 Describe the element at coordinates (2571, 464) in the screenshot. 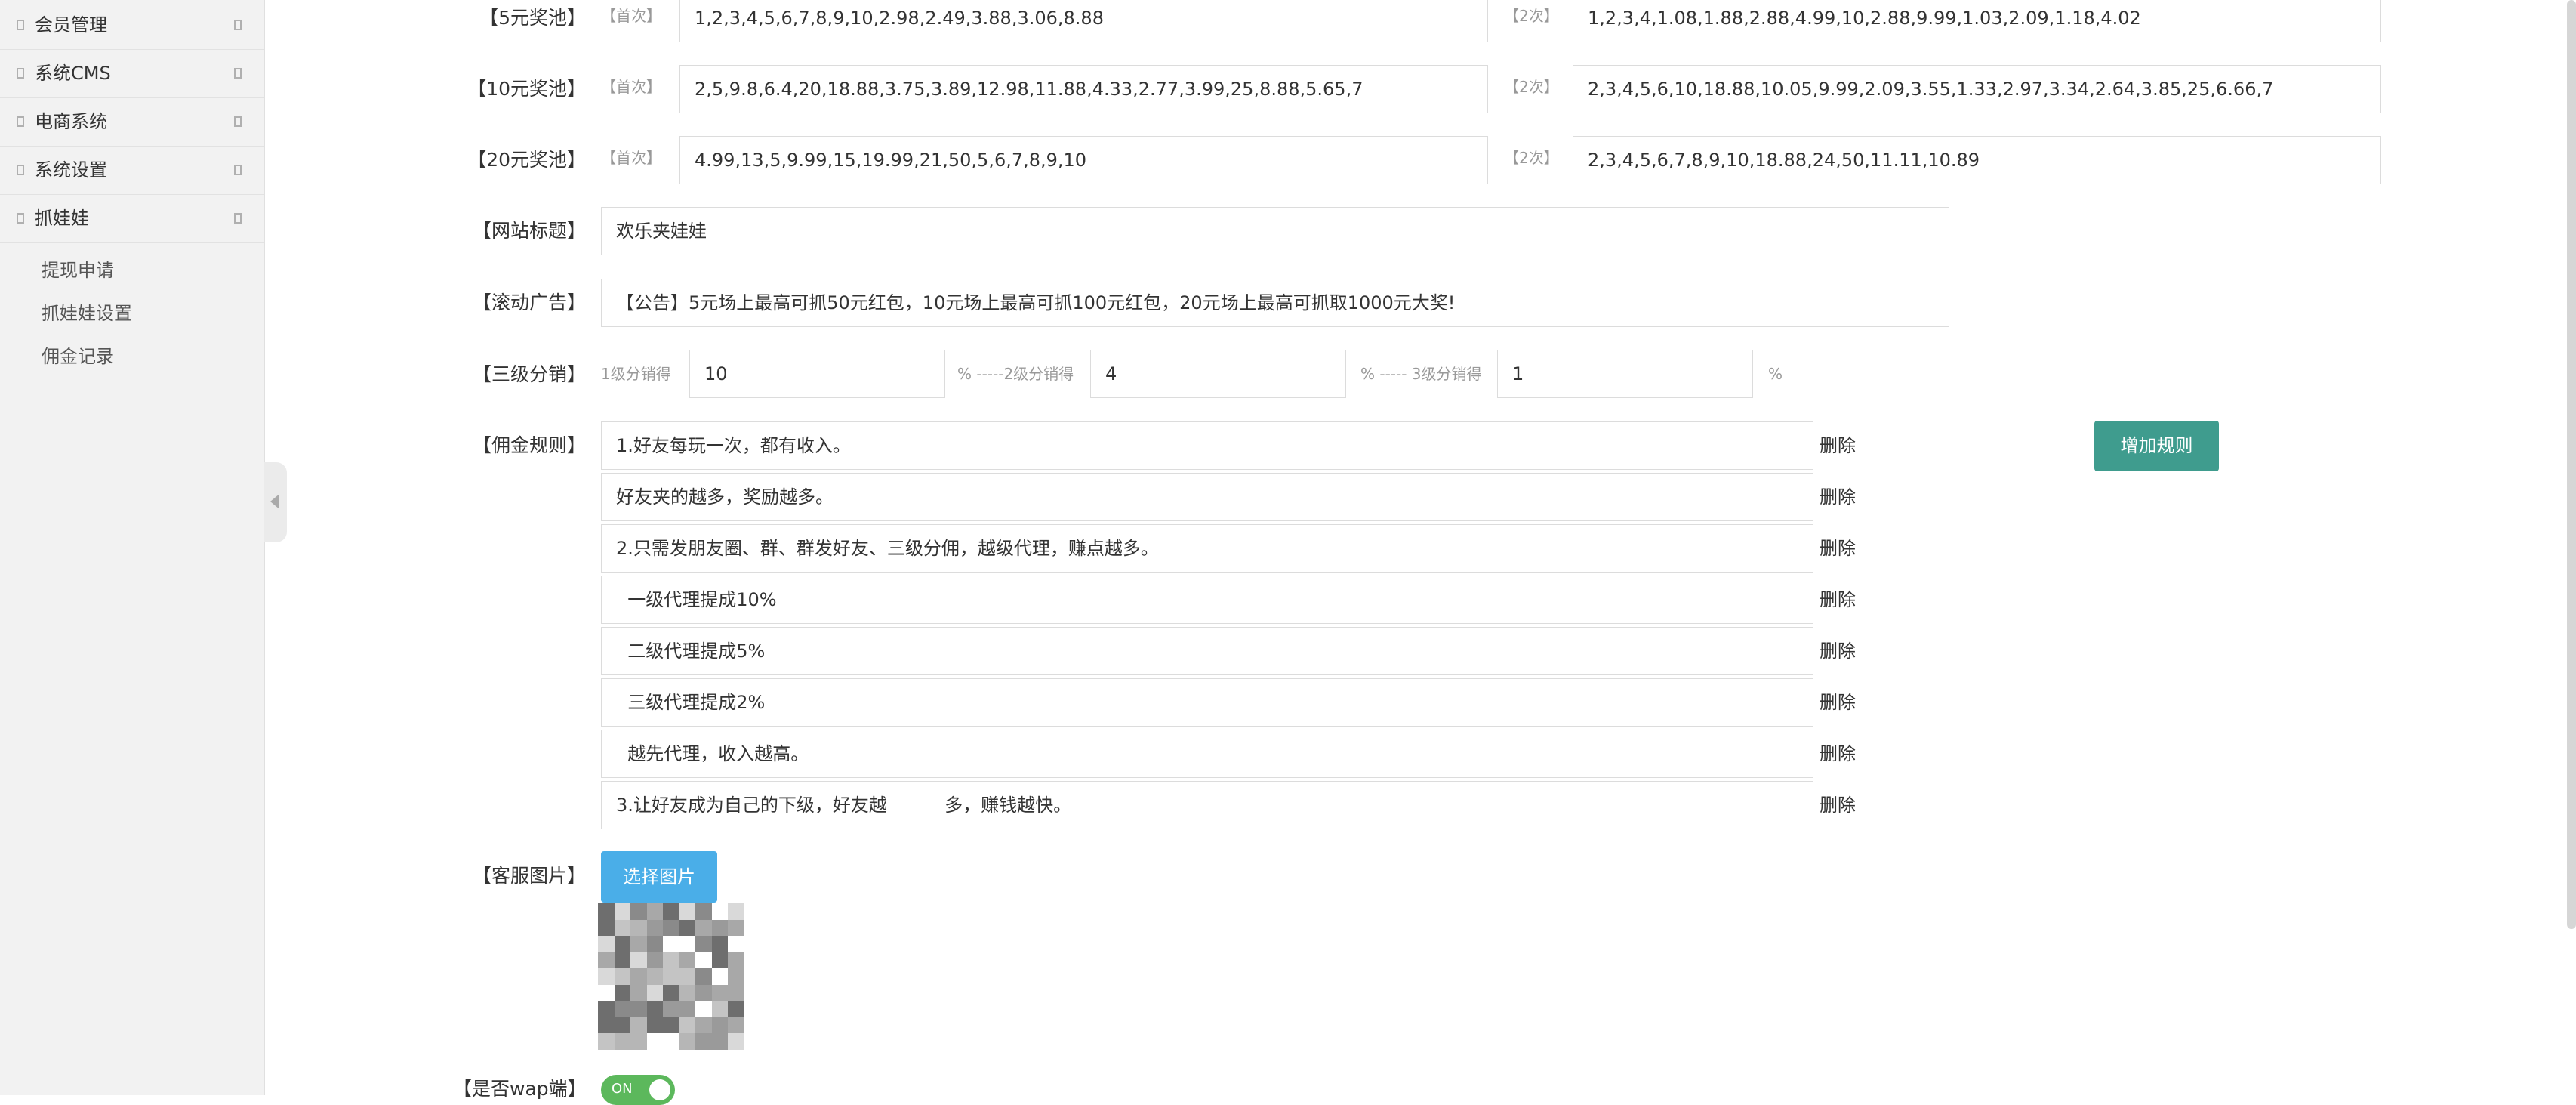

I see `page-scrollbar` at that location.